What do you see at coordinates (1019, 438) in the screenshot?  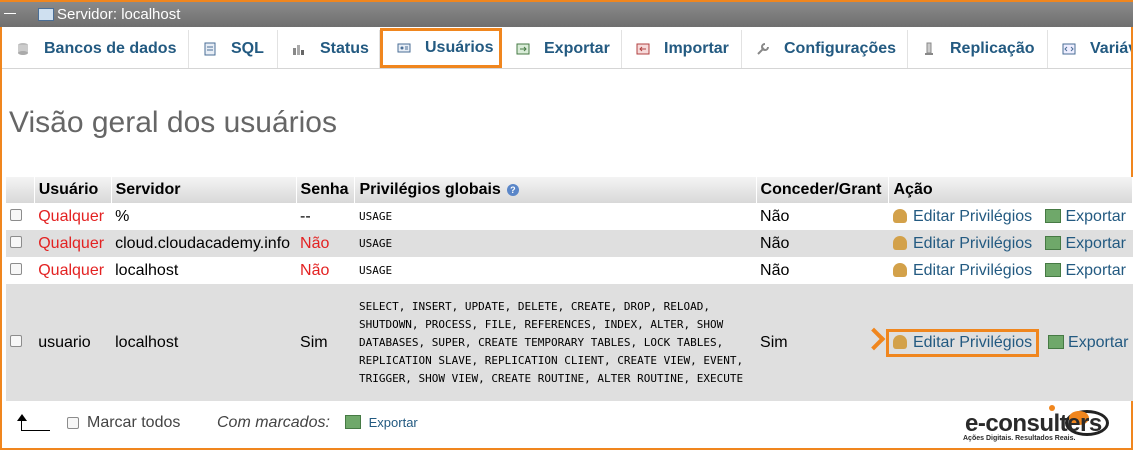 I see `logo-tagline: Ações Digitais. Resultados Reais.` at bounding box center [1019, 438].